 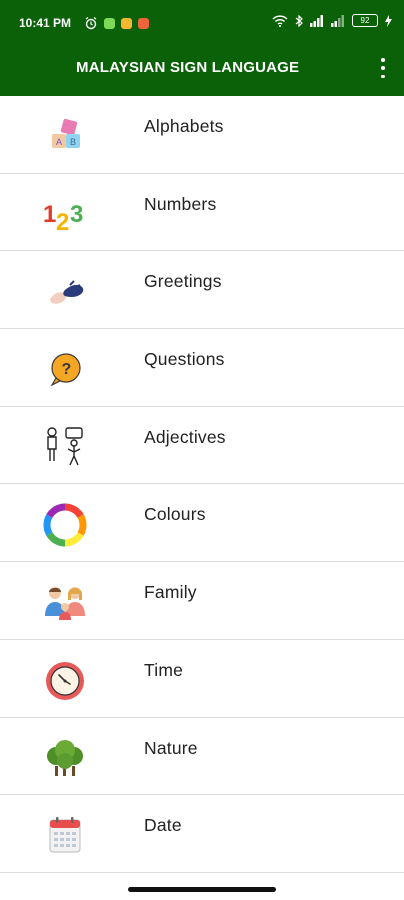 I want to click on category-item-colours: Colours, so click(x=202, y=523).